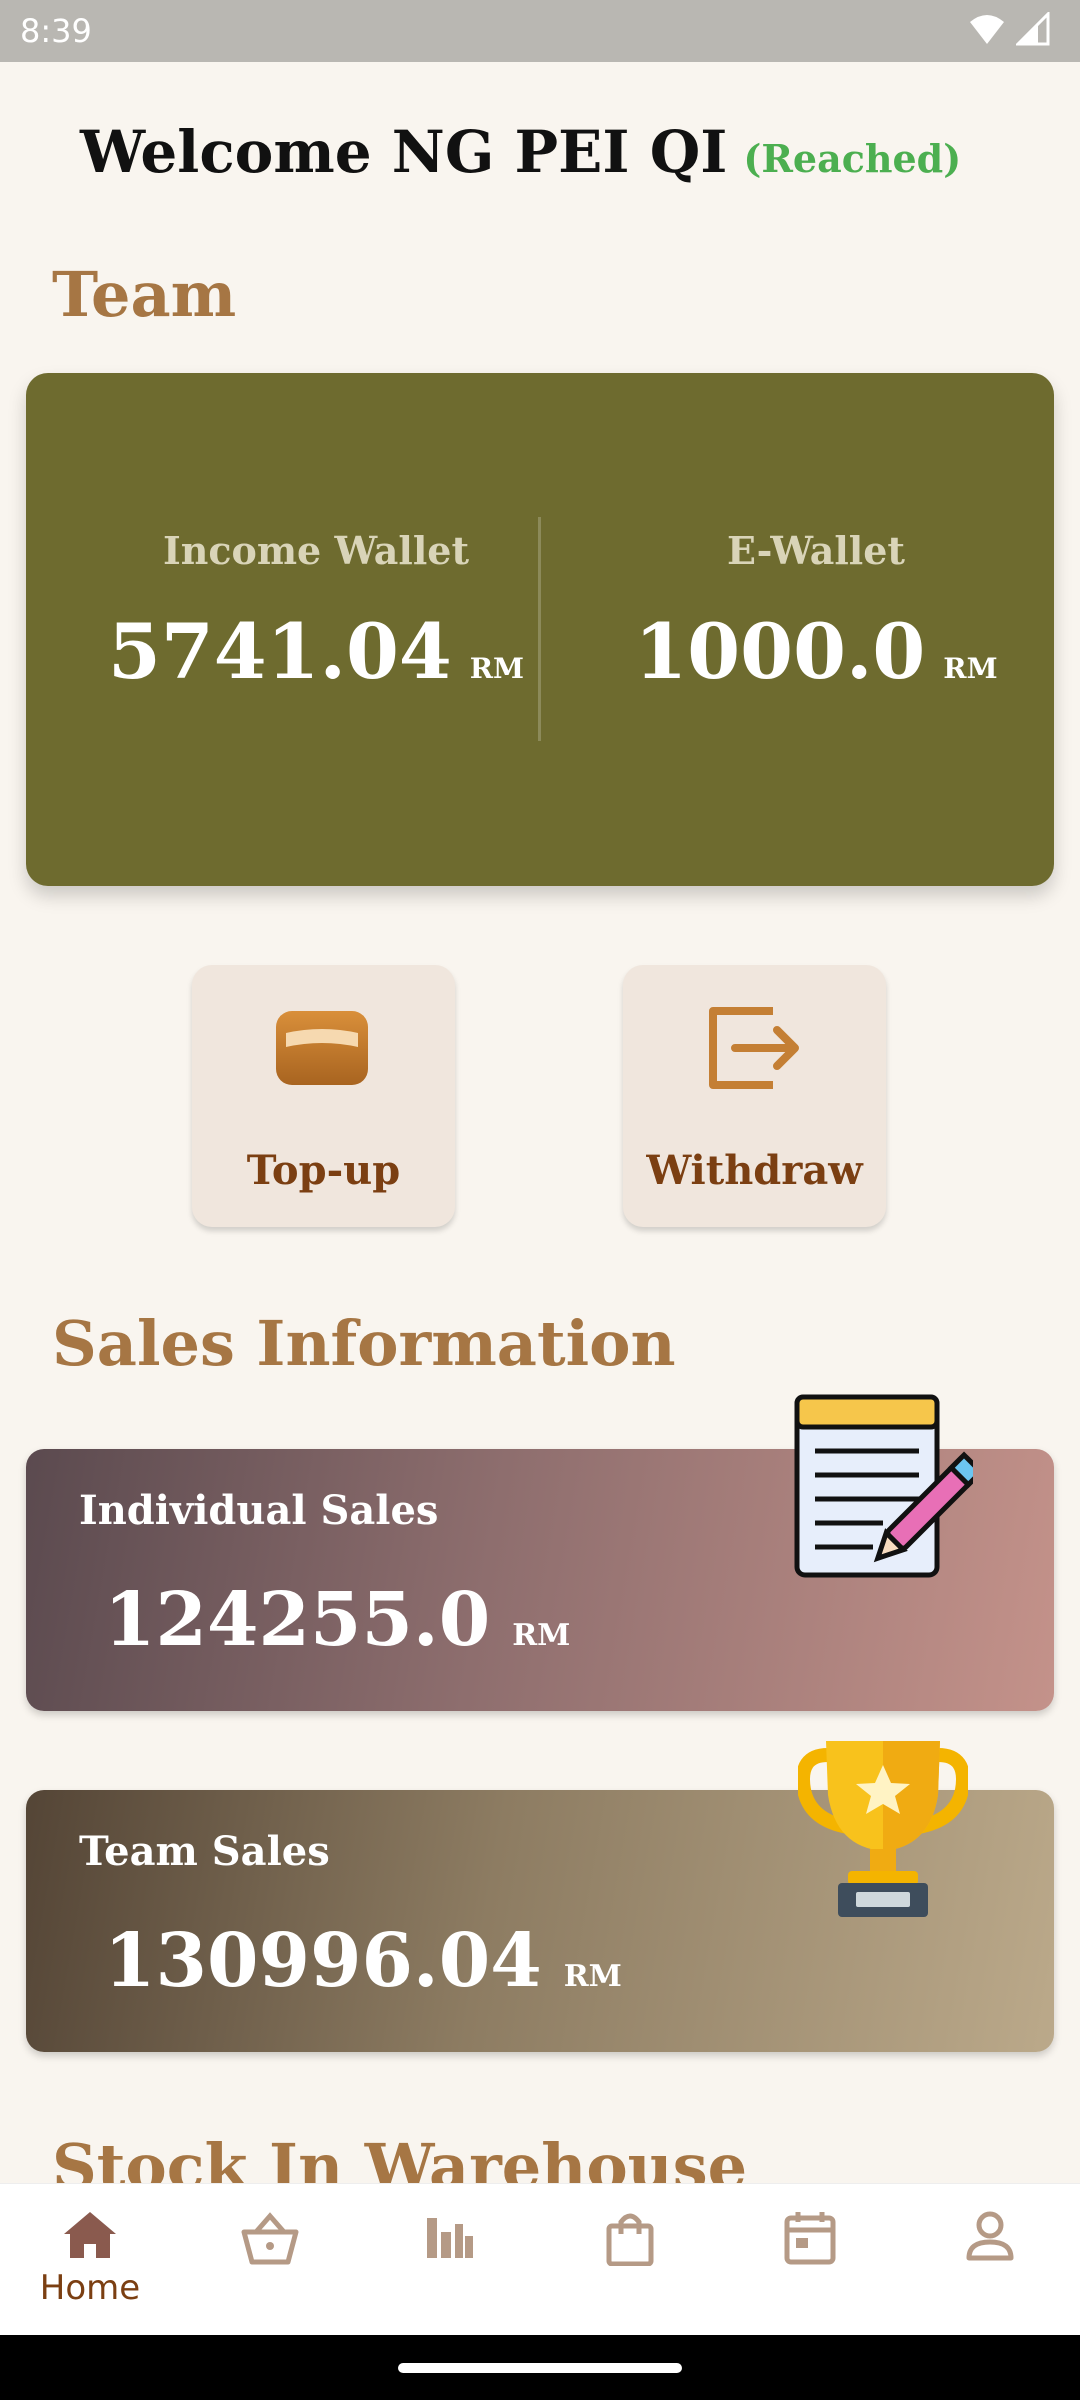 The width and height of the screenshot is (1080, 2400). Describe the element at coordinates (259, 1510) in the screenshot. I see `individual-sales-label: Individual Sales` at that location.